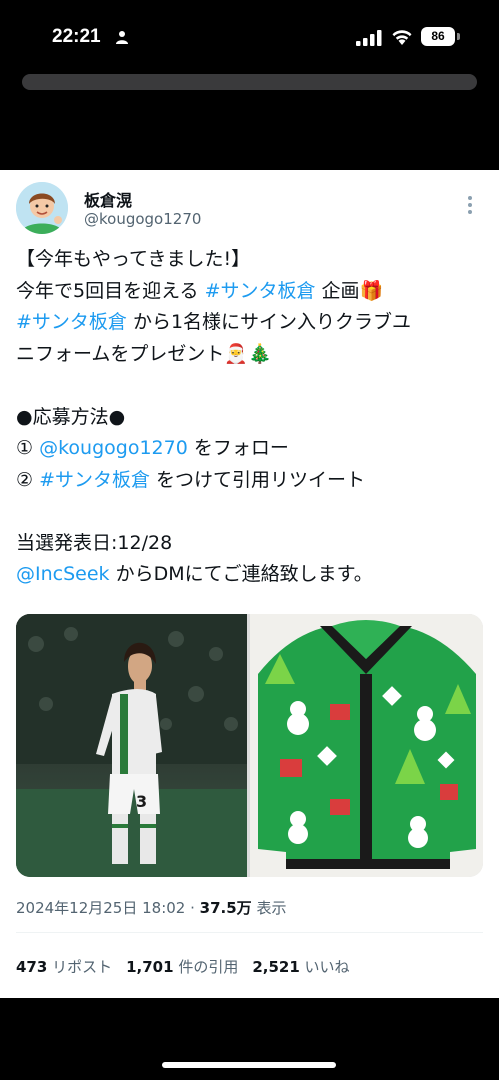 Image resolution: width=499 pixels, height=1080 pixels. I want to click on text-segment: をつけて引用リツイート, so click(258, 479).